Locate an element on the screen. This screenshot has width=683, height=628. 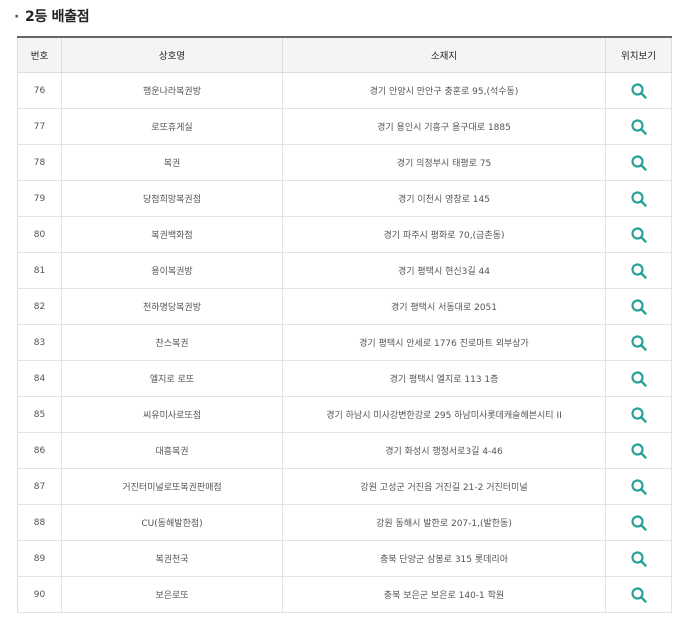
cell-address: 경기 의정부시 태평로 75 is located at coordinates (444, 162).